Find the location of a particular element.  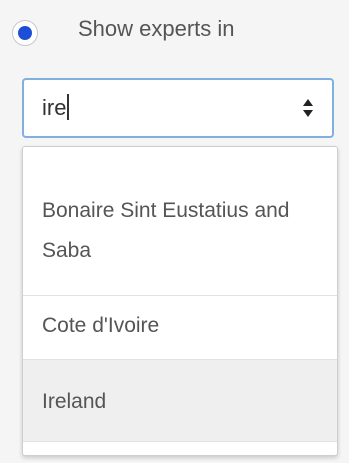

option-next-partial is located at coordinates (180, 448).